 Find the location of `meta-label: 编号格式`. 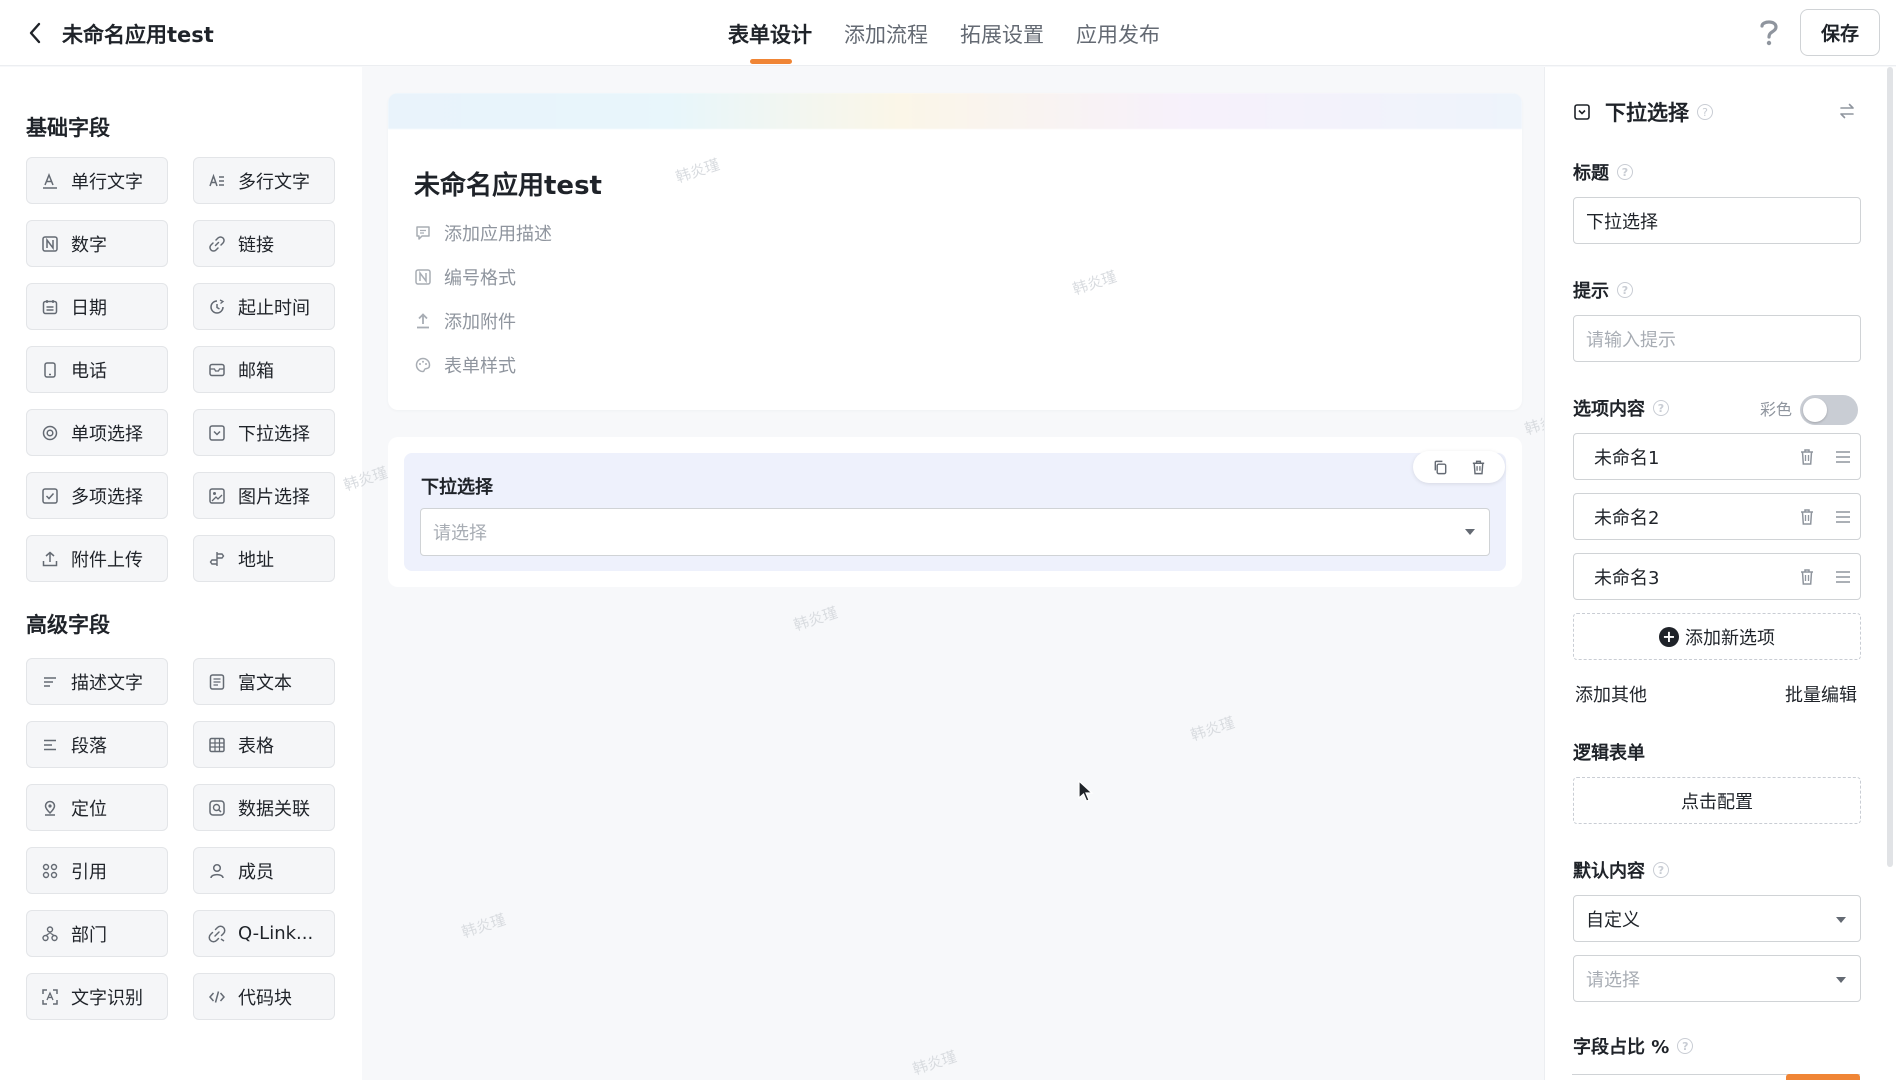

meta-label: 编号格式 is located at coordinates (480, 278).